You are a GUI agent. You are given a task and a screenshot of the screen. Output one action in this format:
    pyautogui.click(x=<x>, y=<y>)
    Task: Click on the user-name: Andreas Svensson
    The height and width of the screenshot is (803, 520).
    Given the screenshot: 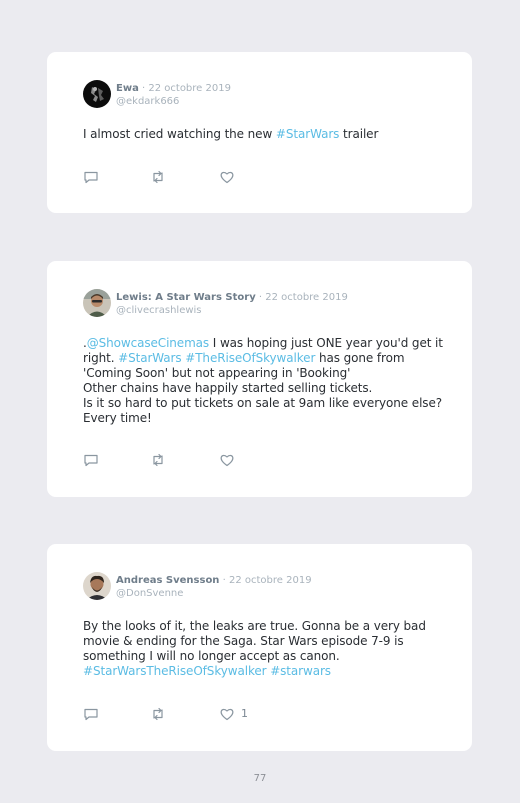 What is the action you would take?
    pyautogui.click(x=167, y=580)
    